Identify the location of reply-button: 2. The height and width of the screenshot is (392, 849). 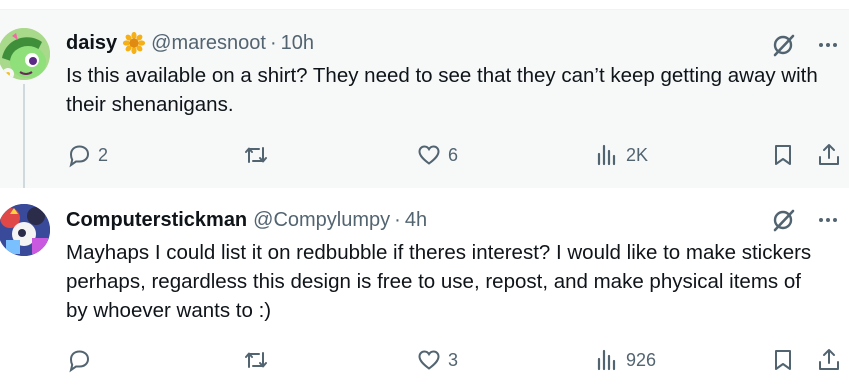
(87, 155).